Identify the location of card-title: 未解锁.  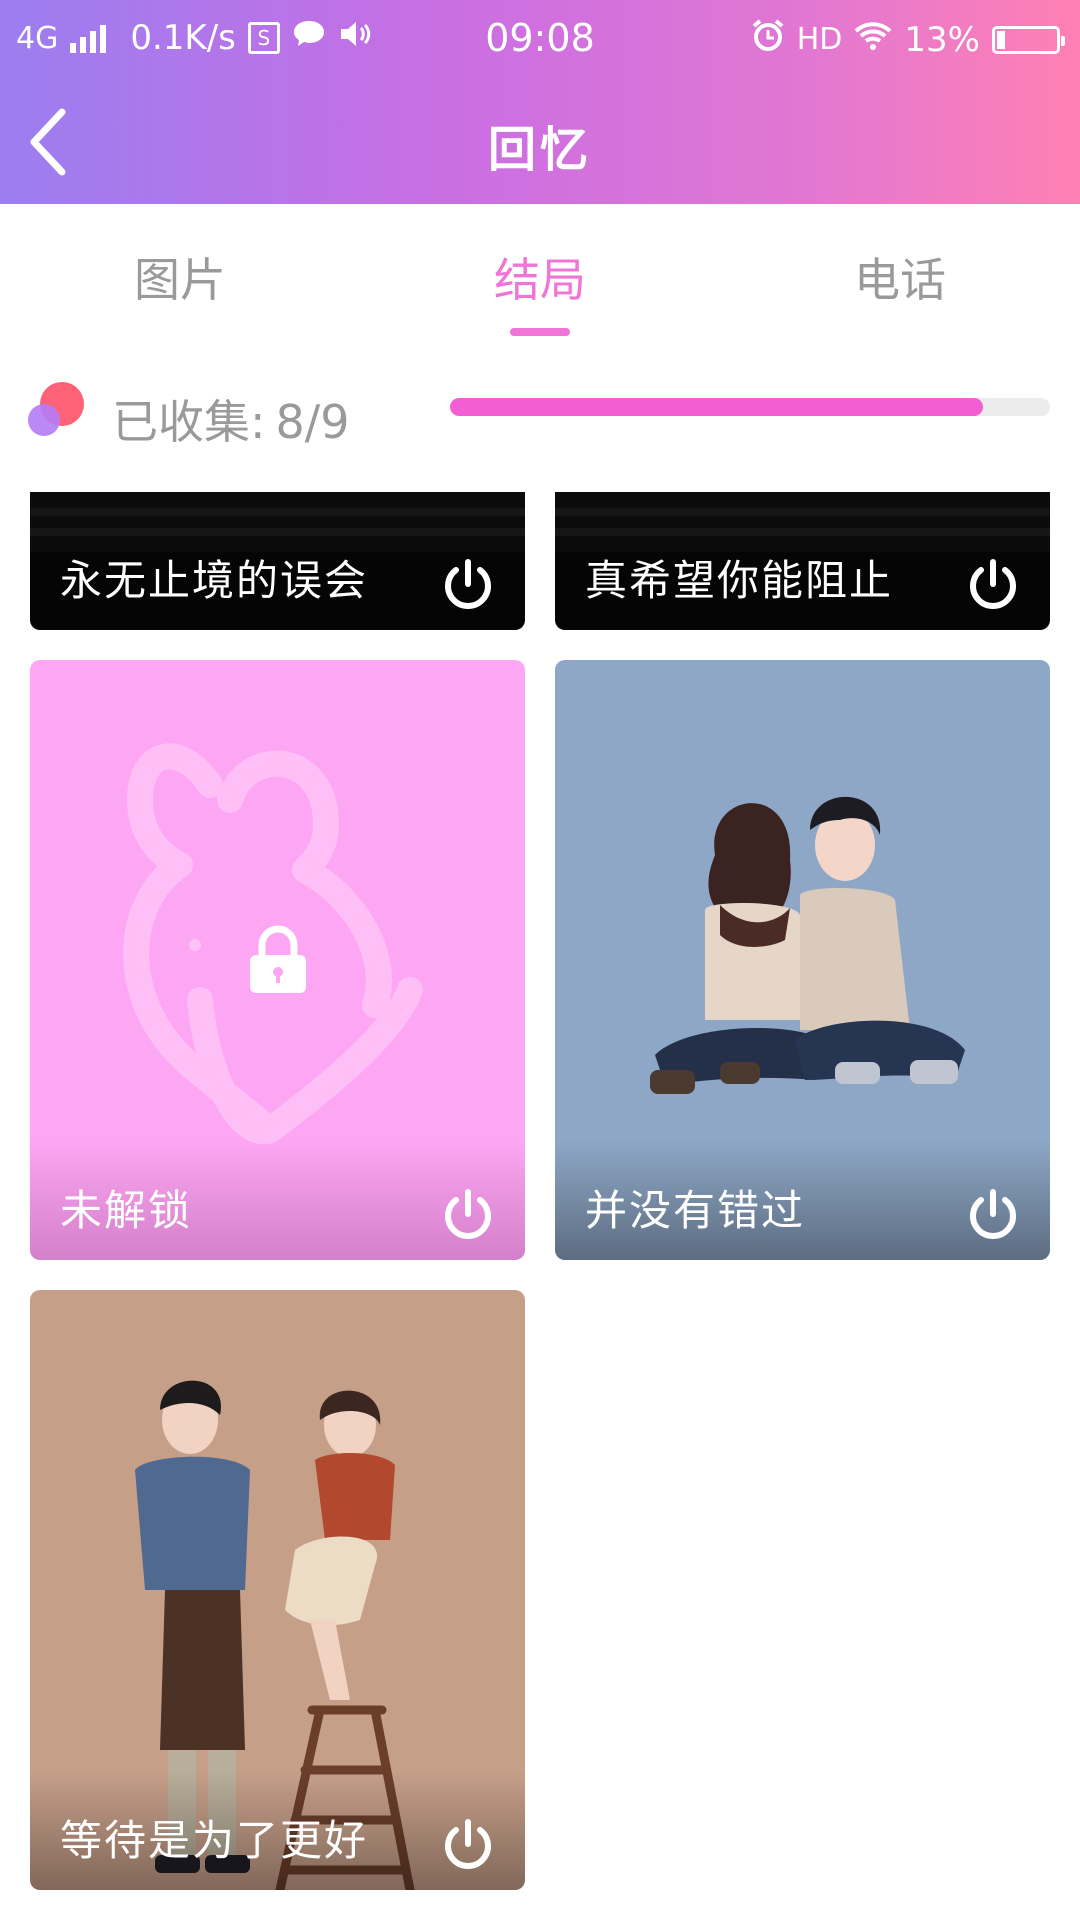
(126, 1210).